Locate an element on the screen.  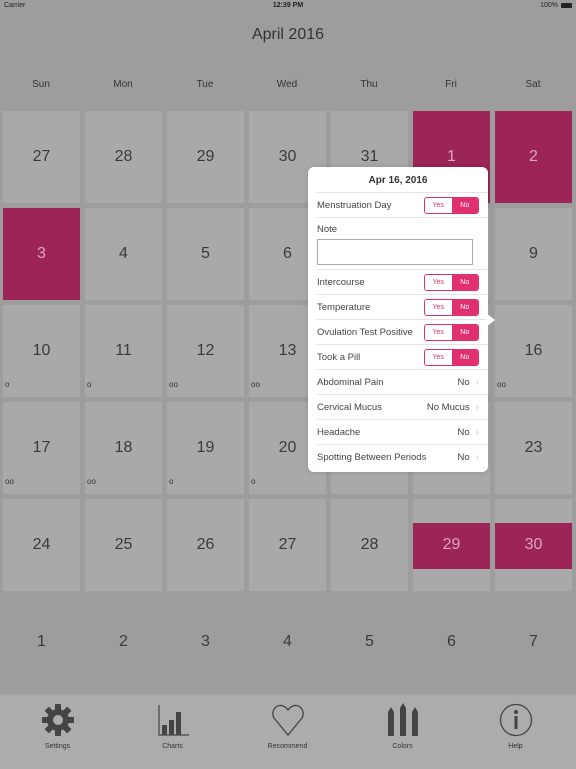
toggle-row: Intercourse Yes No is located at coordinates (402, 281).